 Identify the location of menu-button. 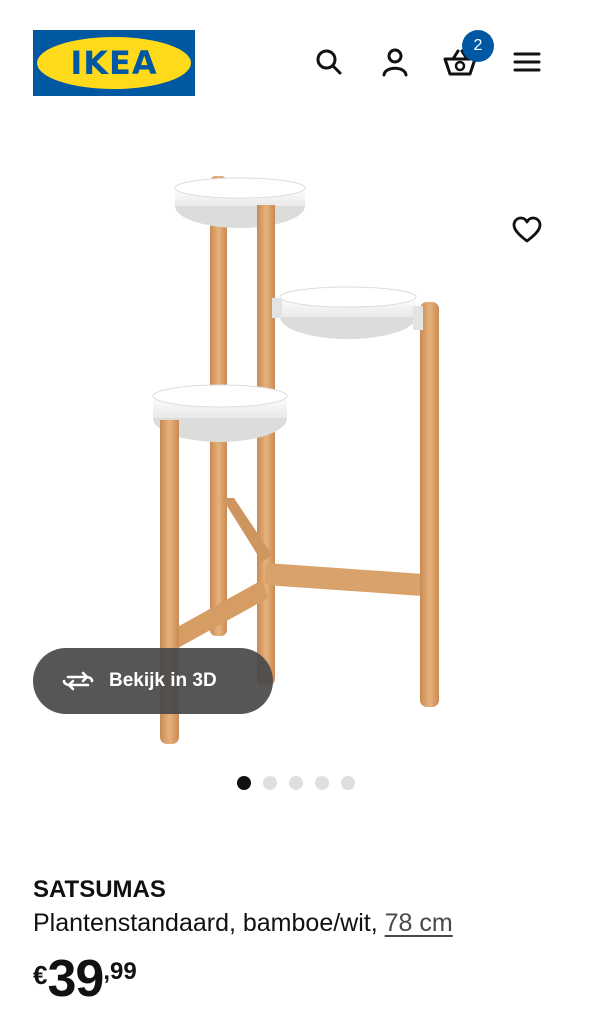
(527, 62).